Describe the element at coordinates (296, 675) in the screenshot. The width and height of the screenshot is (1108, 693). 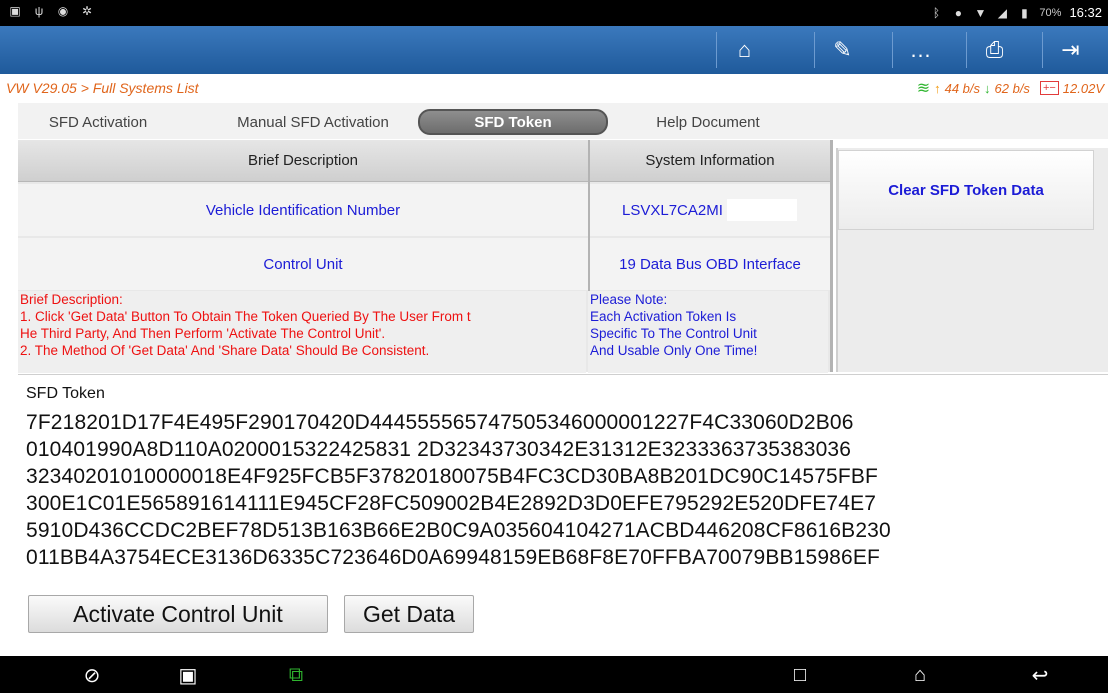
I see `vci-icon: ⧉` at that location.